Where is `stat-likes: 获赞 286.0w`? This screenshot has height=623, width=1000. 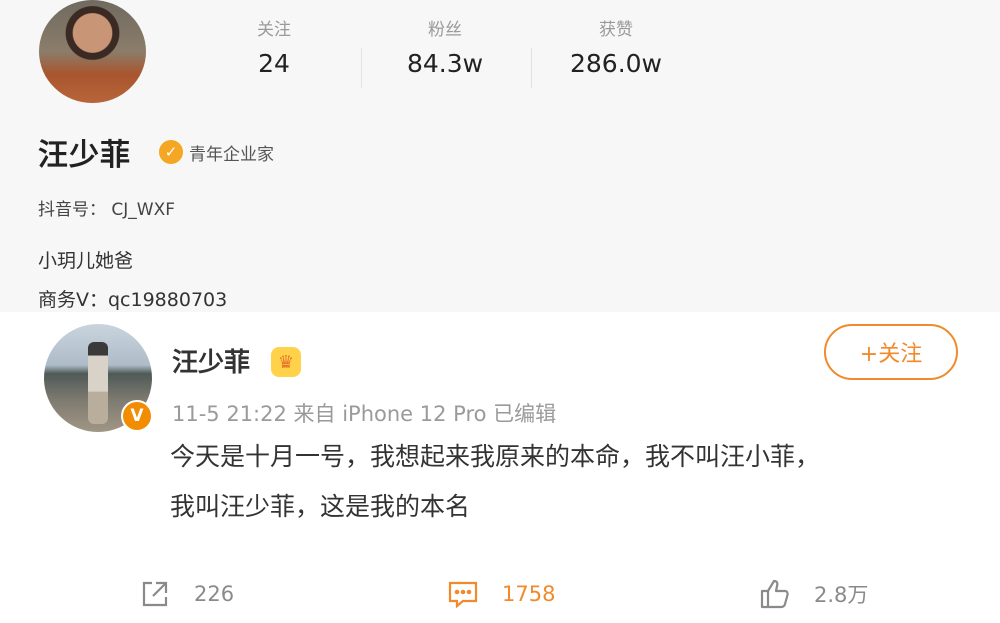 stat-likes: 获赞 286.0w is located at coordinates (616, 51).